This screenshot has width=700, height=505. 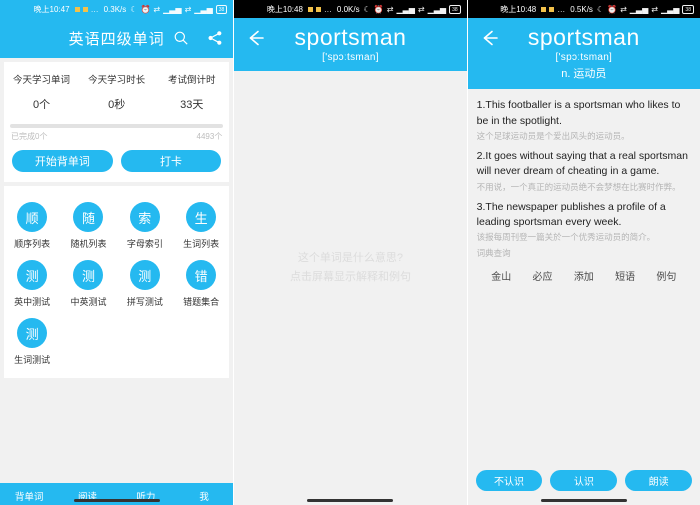 I want to click on dict-link-phrase: 短语, so click(x=625, y=275).